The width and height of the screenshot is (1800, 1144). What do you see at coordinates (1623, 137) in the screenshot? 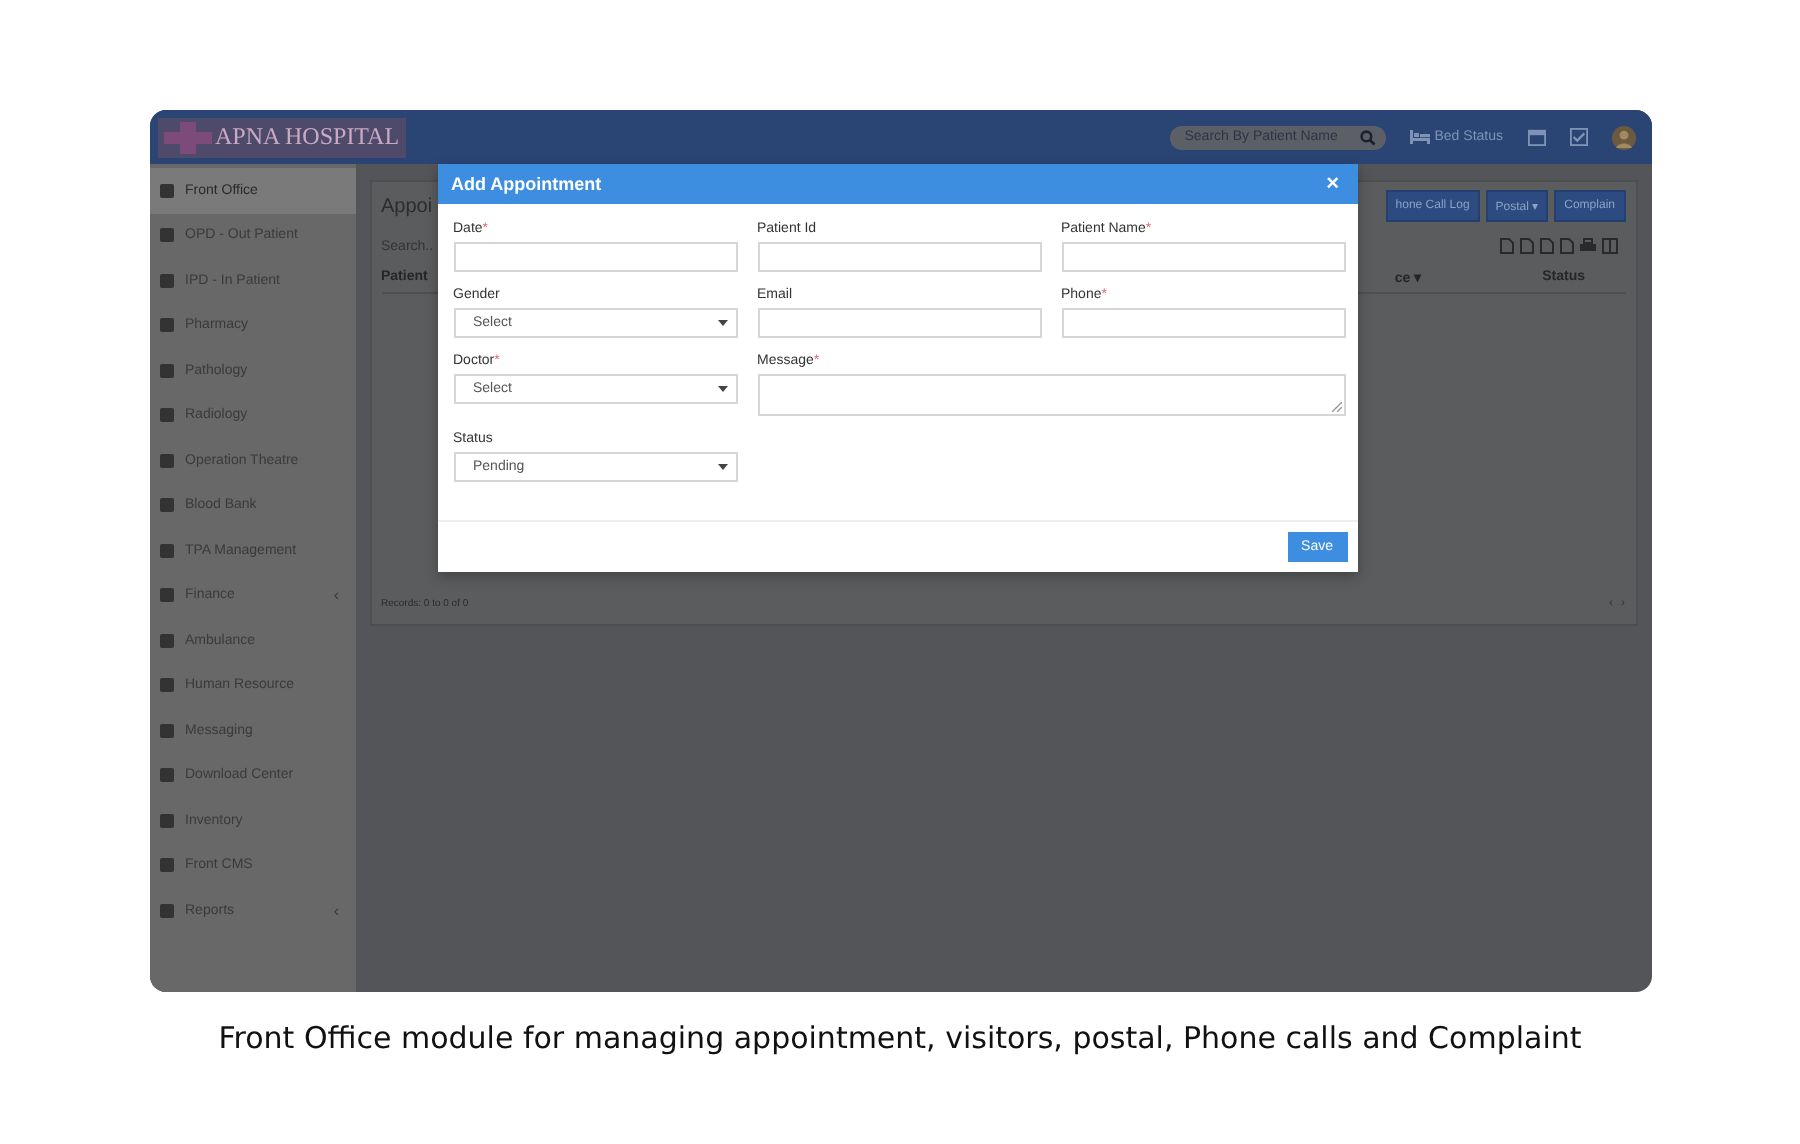
I see `avatar-icon` at bounding box center [1623, 137].